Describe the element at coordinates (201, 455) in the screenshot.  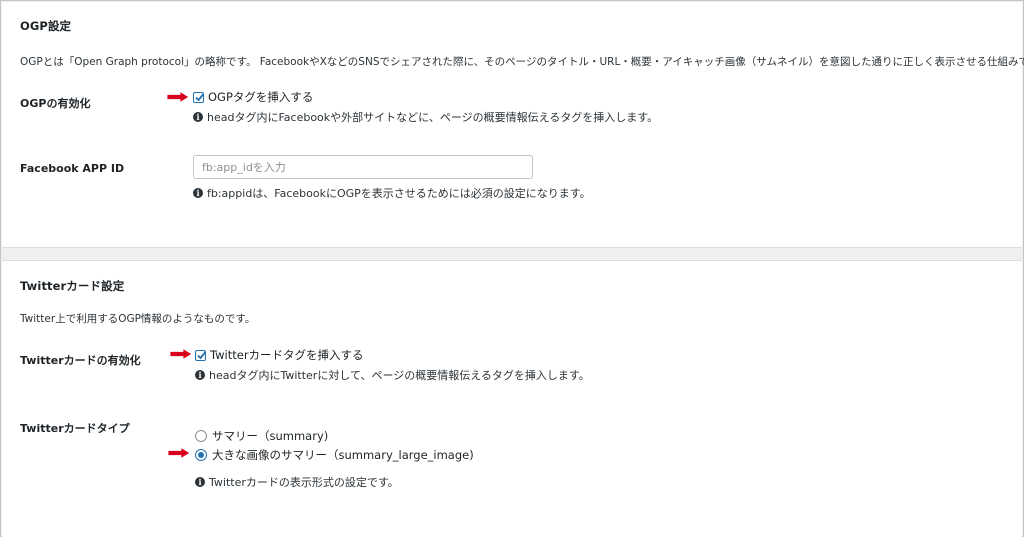
I see `radio-summary-large-image` at that location.